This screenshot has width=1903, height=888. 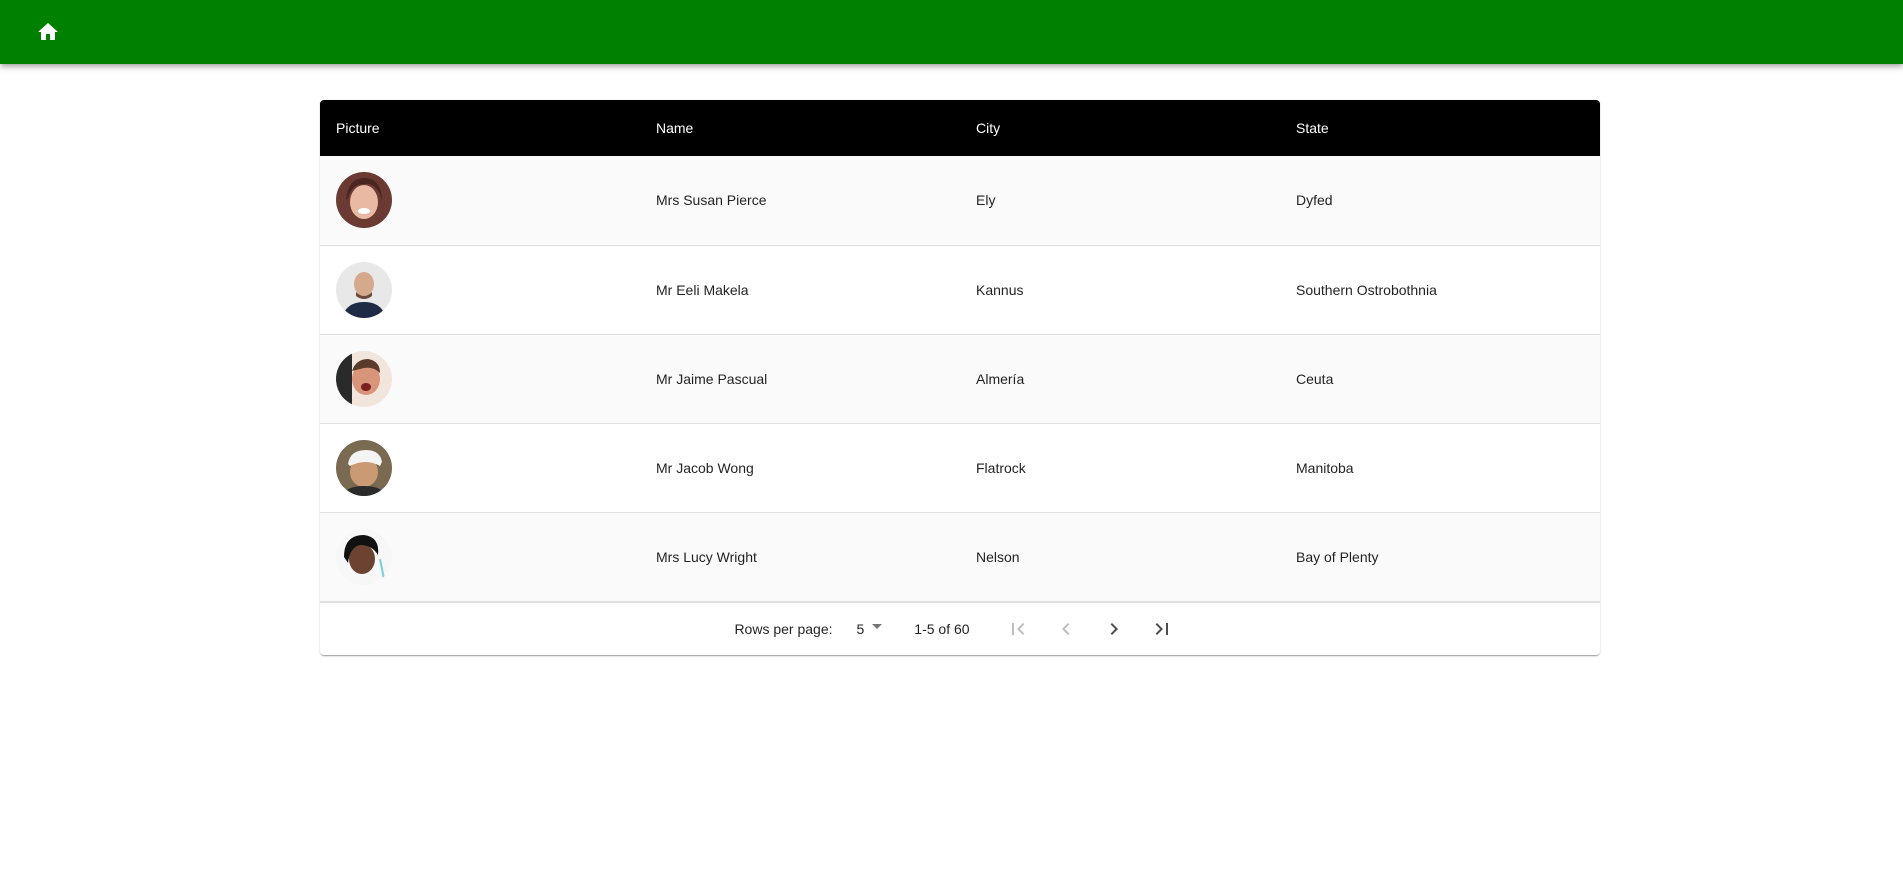 I want to click on table-pagination: Rows per page: 5 1-5 of 60, so click(x=960, y=628).